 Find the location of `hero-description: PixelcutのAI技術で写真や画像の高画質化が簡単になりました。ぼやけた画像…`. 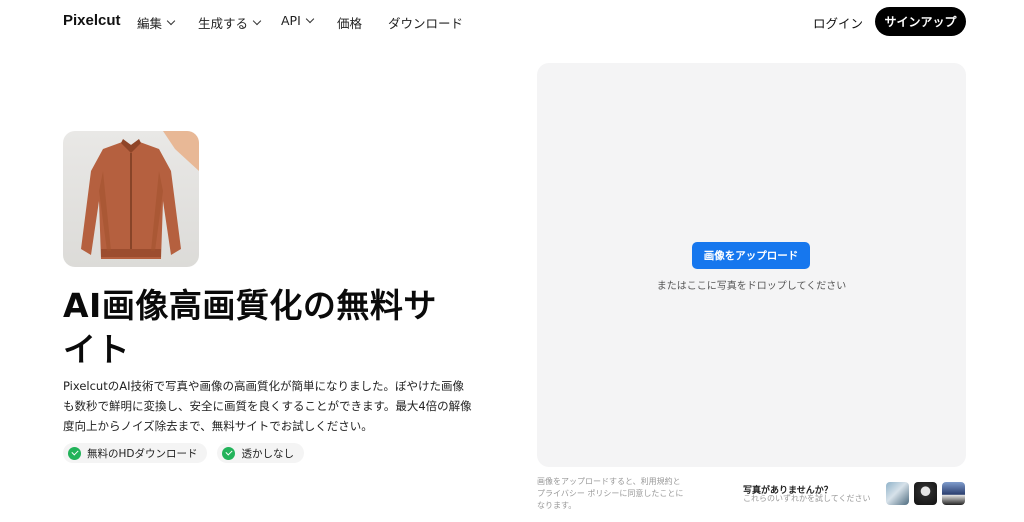

hero-description: PixelcutのAI技術で写真や画像の高画質化が簡単になりました。ぼやけた画像… is located at coordinates (267, 406).